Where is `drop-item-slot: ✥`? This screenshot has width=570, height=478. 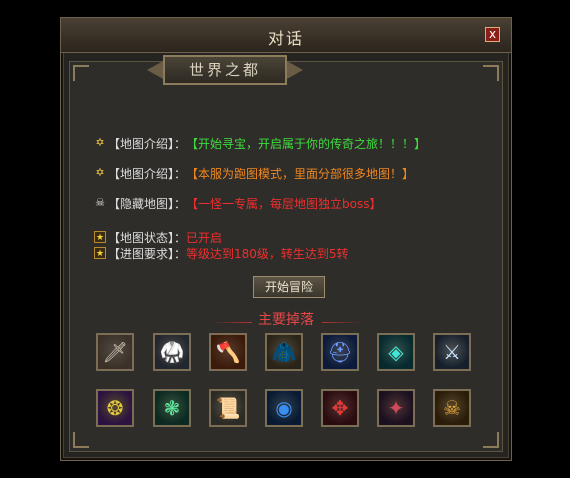 drop-item-slot: ✥ is located at coordinates (340, 408).